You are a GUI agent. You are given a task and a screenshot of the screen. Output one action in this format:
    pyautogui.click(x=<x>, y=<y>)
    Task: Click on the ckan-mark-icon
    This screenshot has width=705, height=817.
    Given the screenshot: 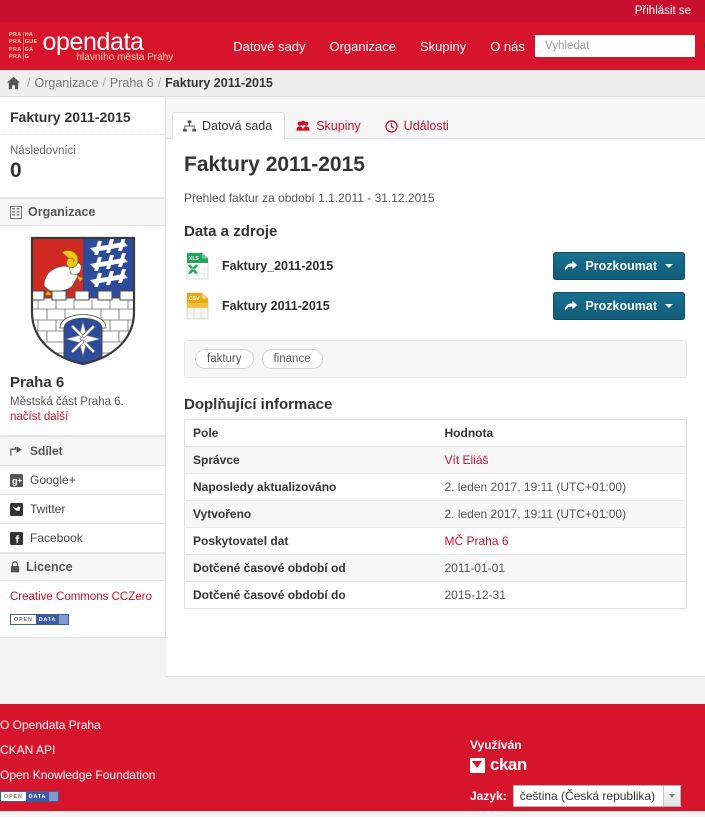 What is the action you would take?
    pyautogui.click(x=477, y=765)
    